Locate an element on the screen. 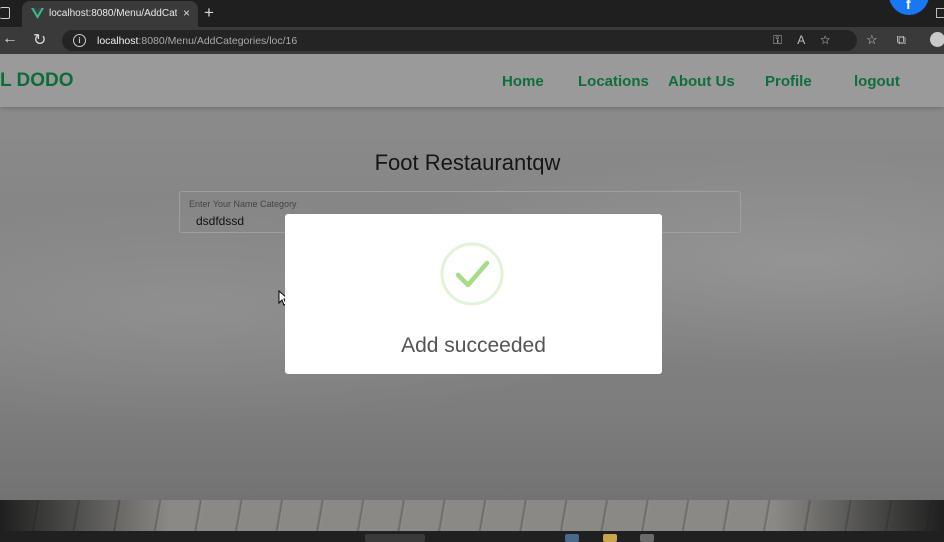  facebook-glyph: f is located at coordinates (908, 6).